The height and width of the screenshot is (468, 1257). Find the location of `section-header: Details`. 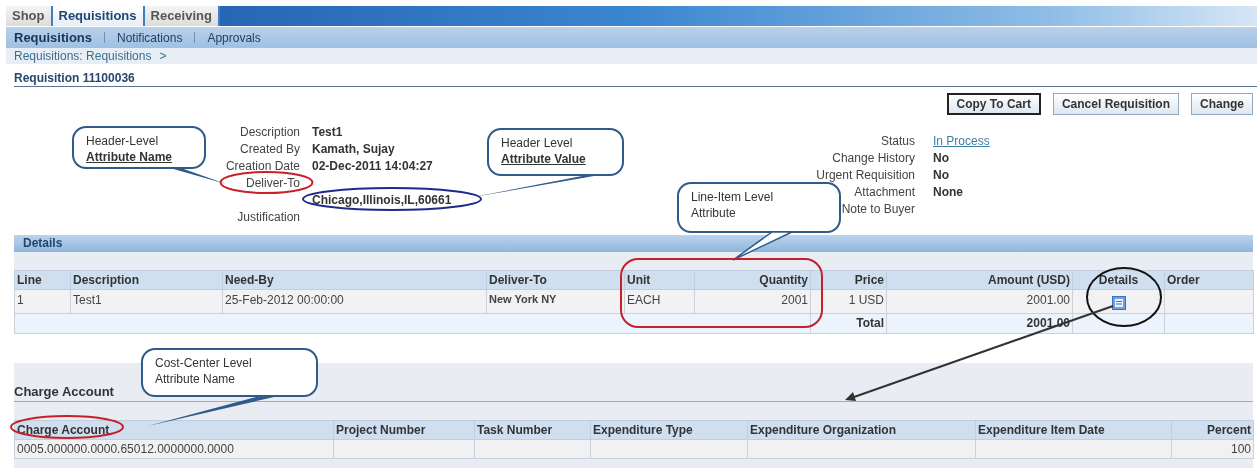

section-header: Details is located at coordinates (633, 243).